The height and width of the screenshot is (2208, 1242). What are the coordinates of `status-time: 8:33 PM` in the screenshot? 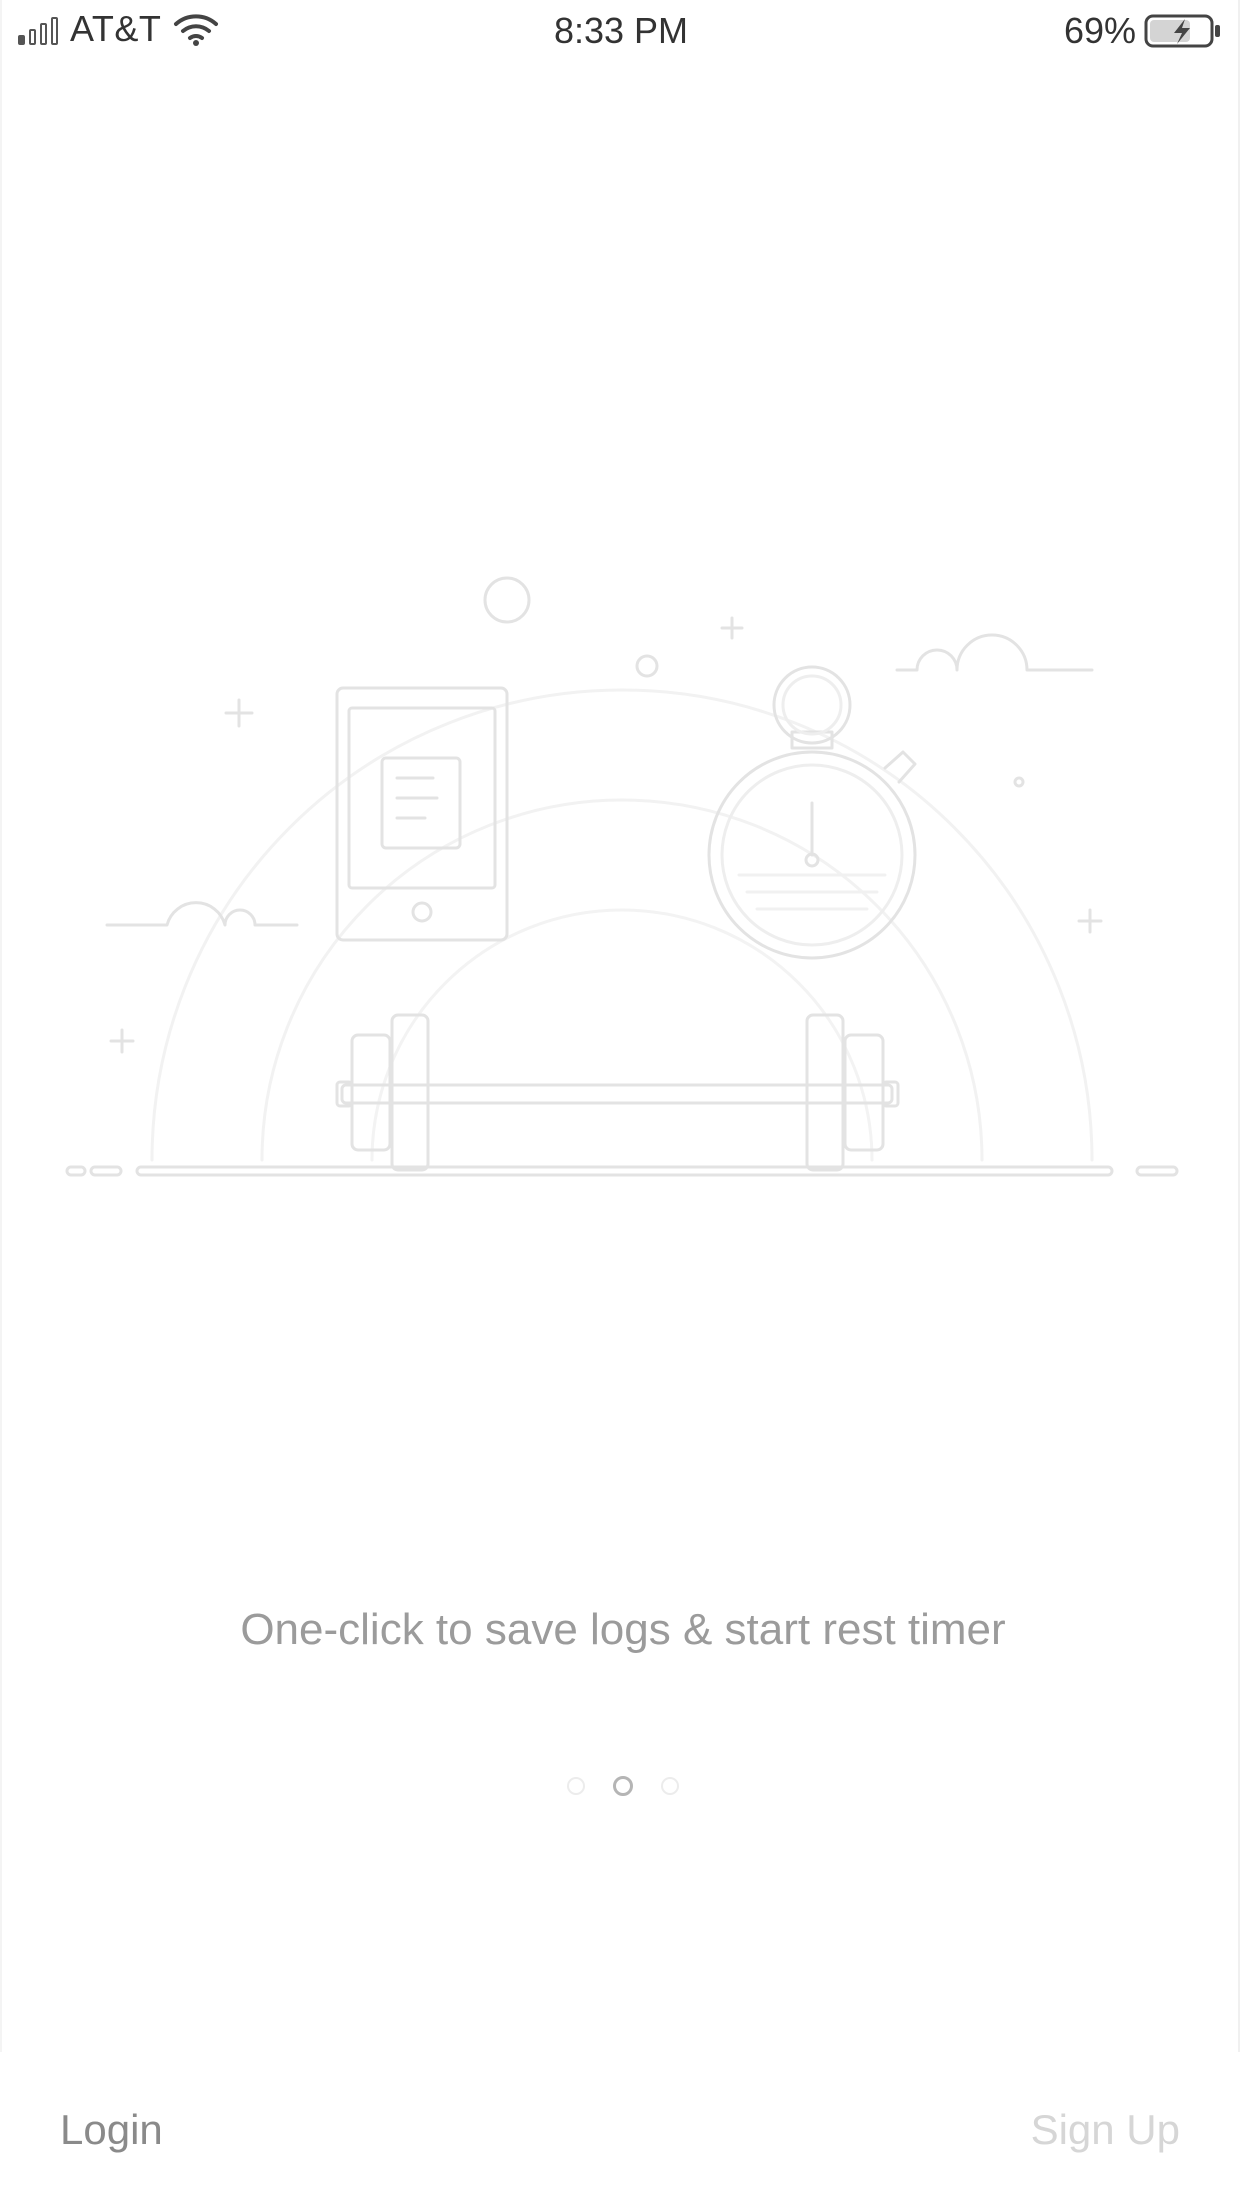 It's located at (621, 30).